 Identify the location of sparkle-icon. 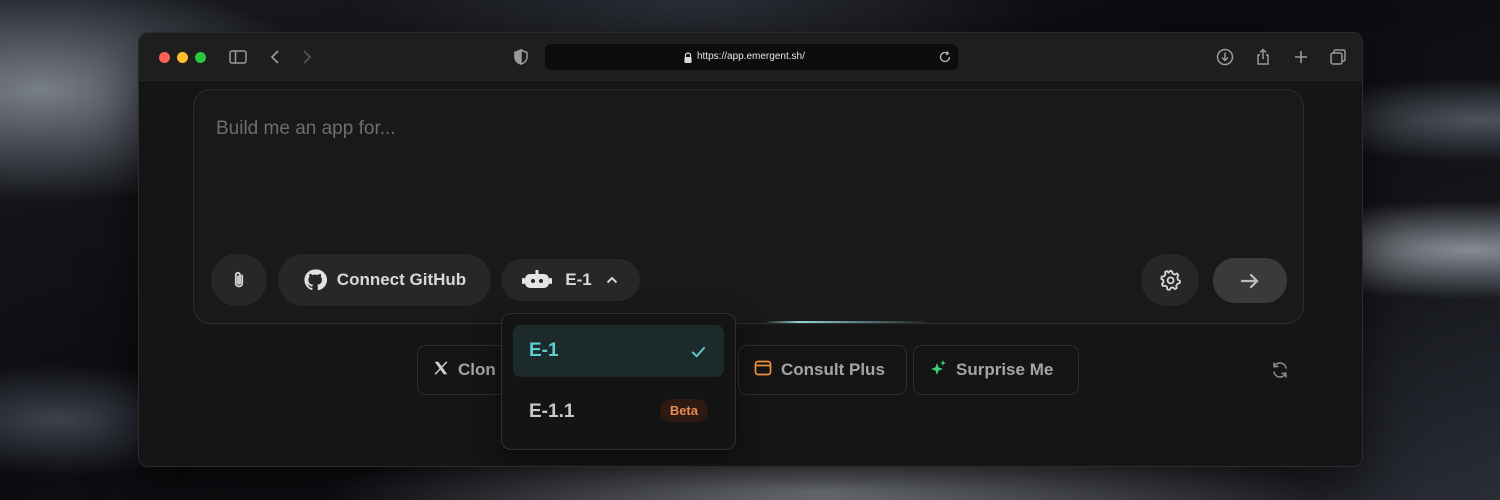
(938, 370).